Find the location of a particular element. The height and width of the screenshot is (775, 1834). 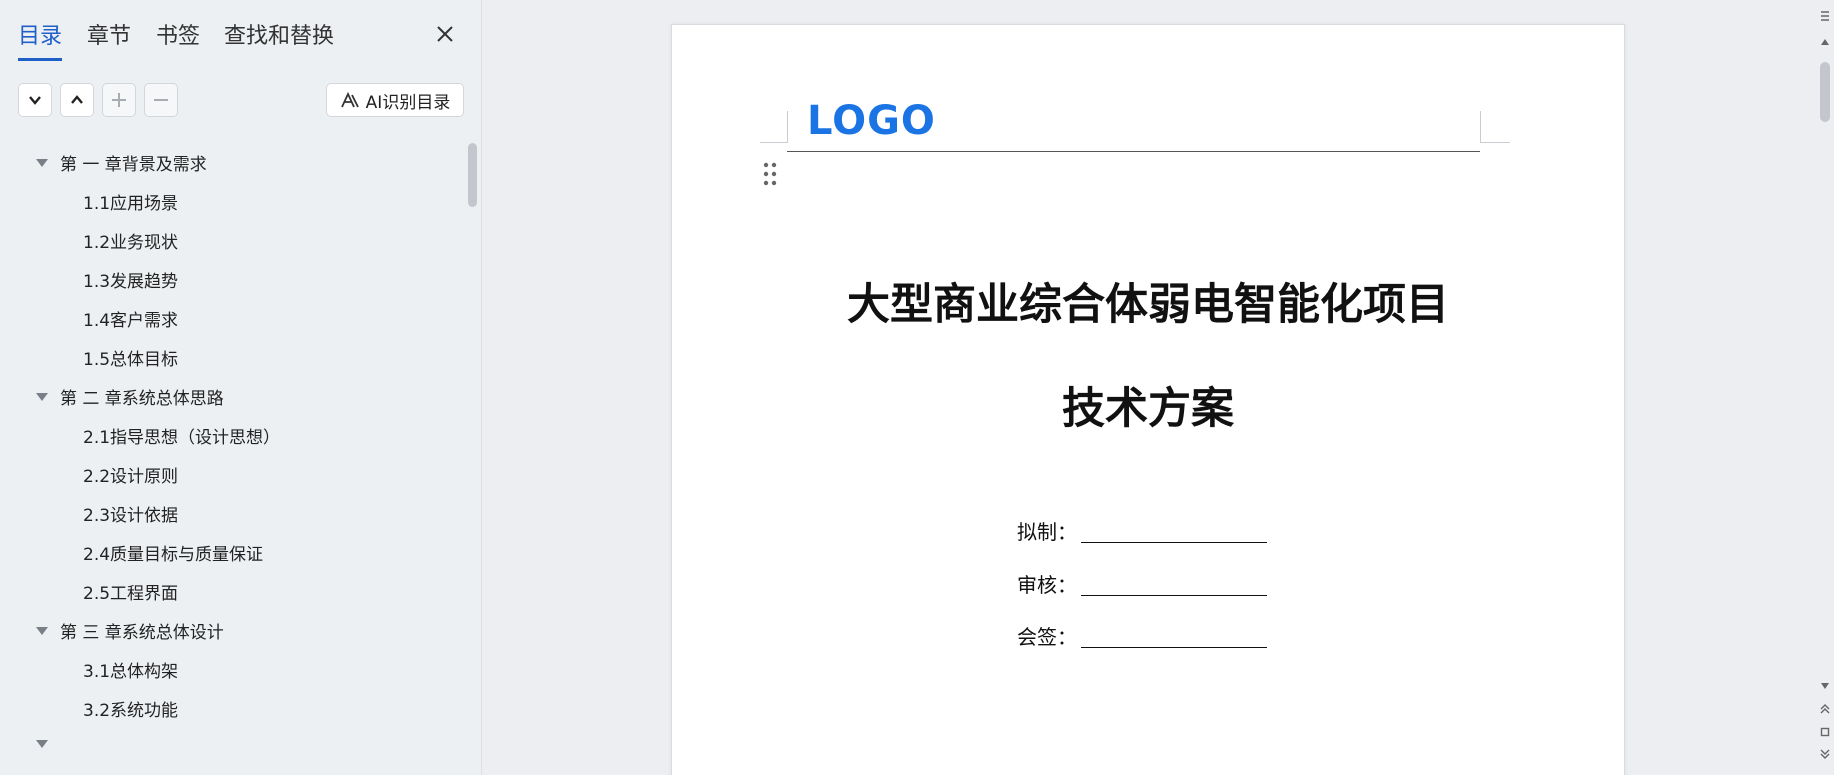

toc-item-label: 1.5总体目标 is located at coordinates (131, 360).